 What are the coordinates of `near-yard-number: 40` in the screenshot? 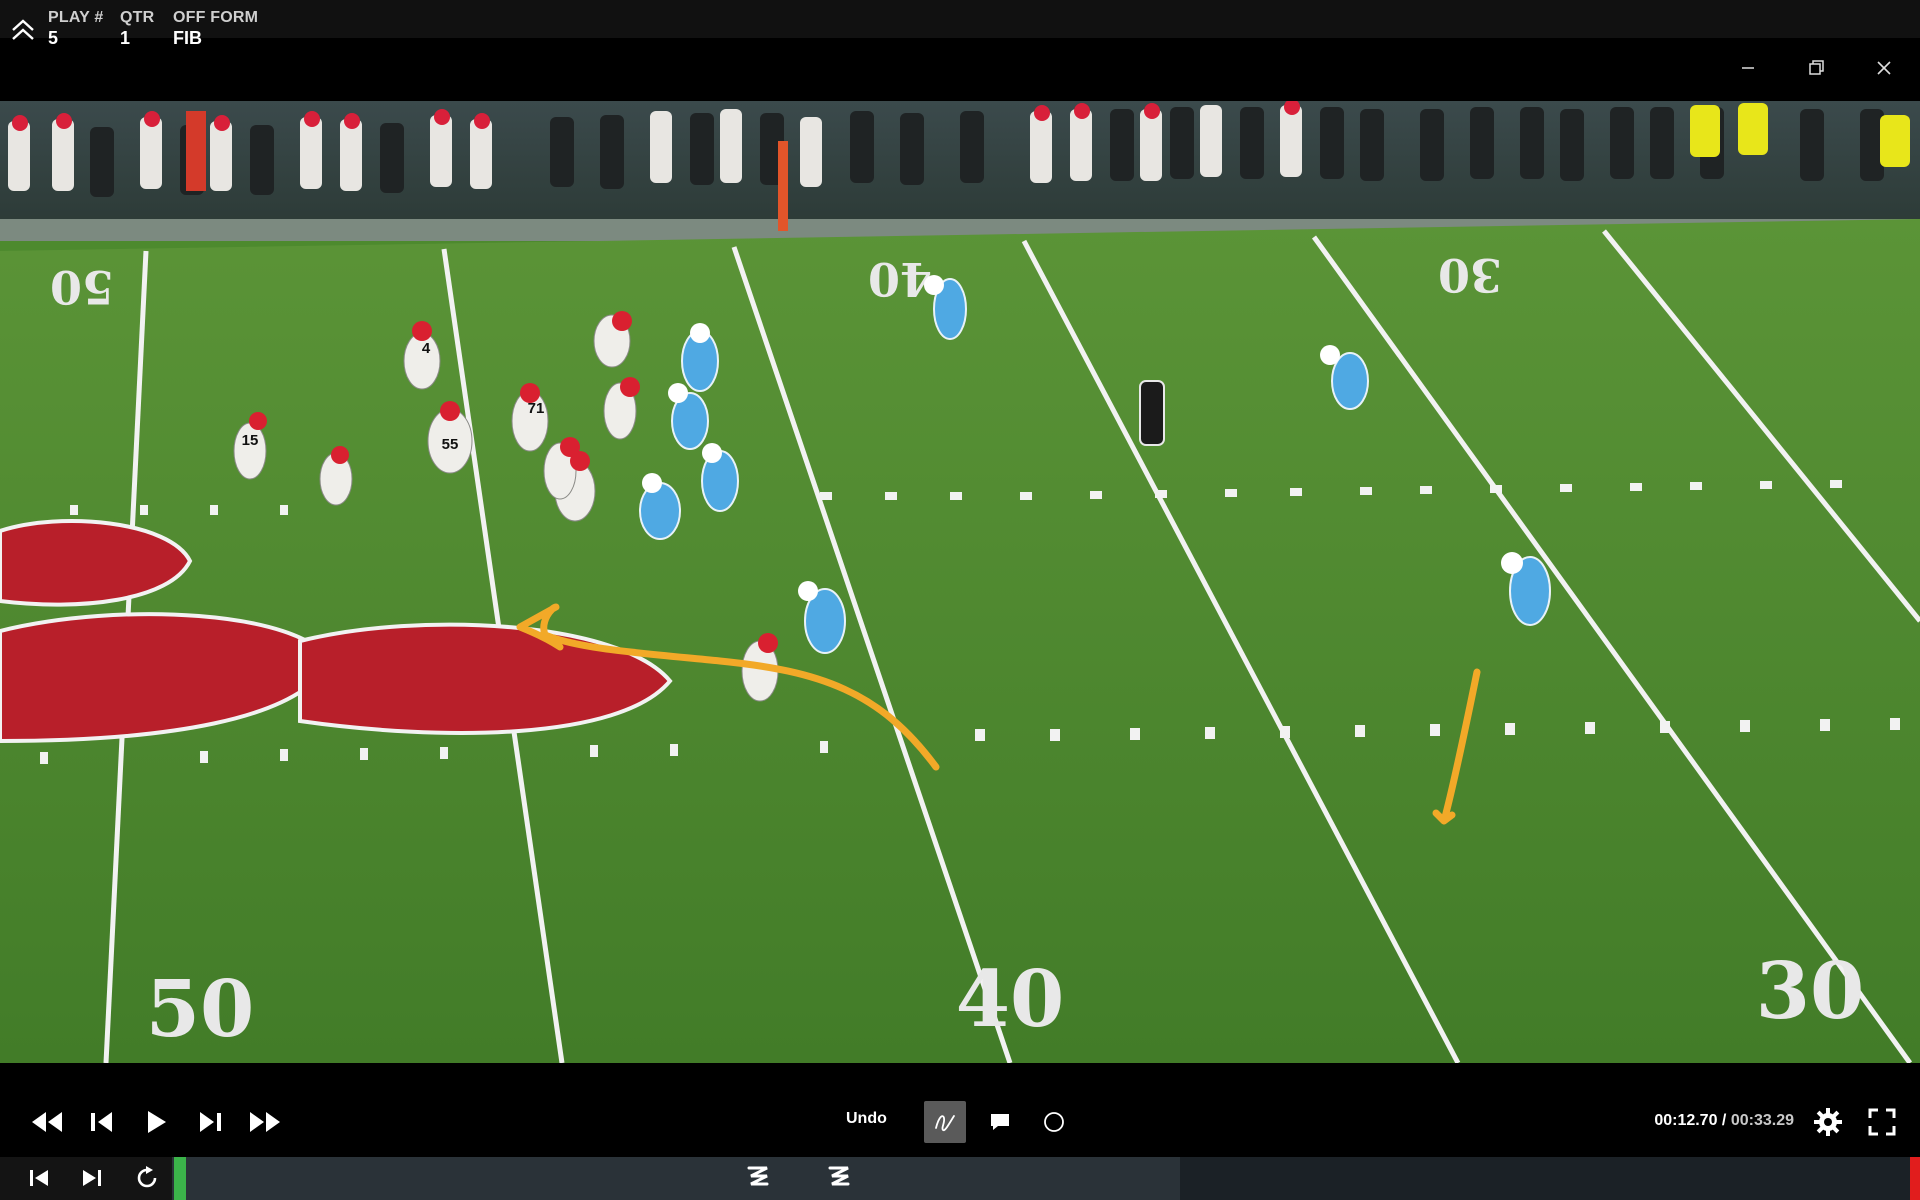 It's located at (1010, 999).